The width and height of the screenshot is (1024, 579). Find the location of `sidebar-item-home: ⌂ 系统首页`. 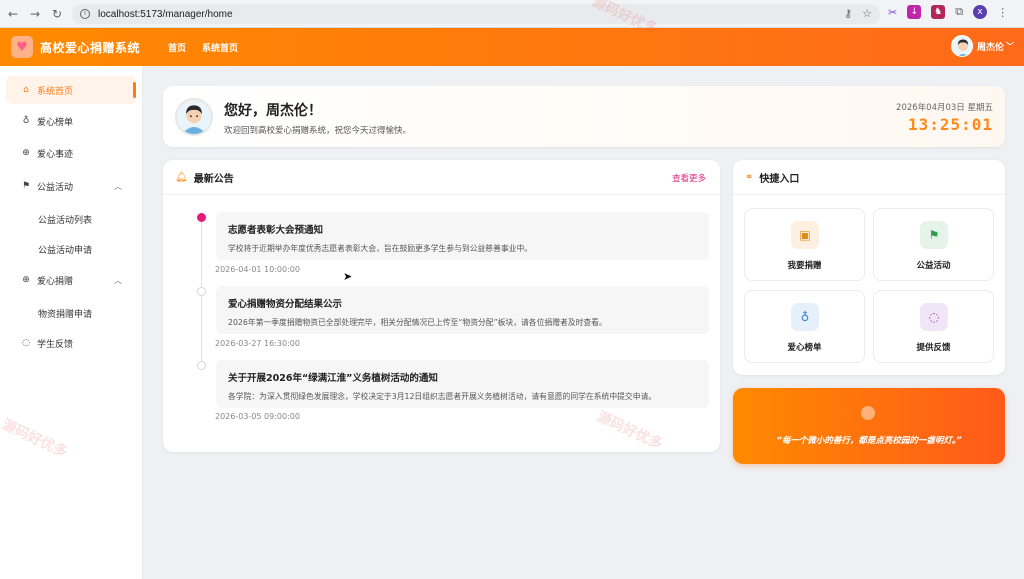

sidebar-item-home: ⌂ 系统首页 is located at coordinates (71, 90).